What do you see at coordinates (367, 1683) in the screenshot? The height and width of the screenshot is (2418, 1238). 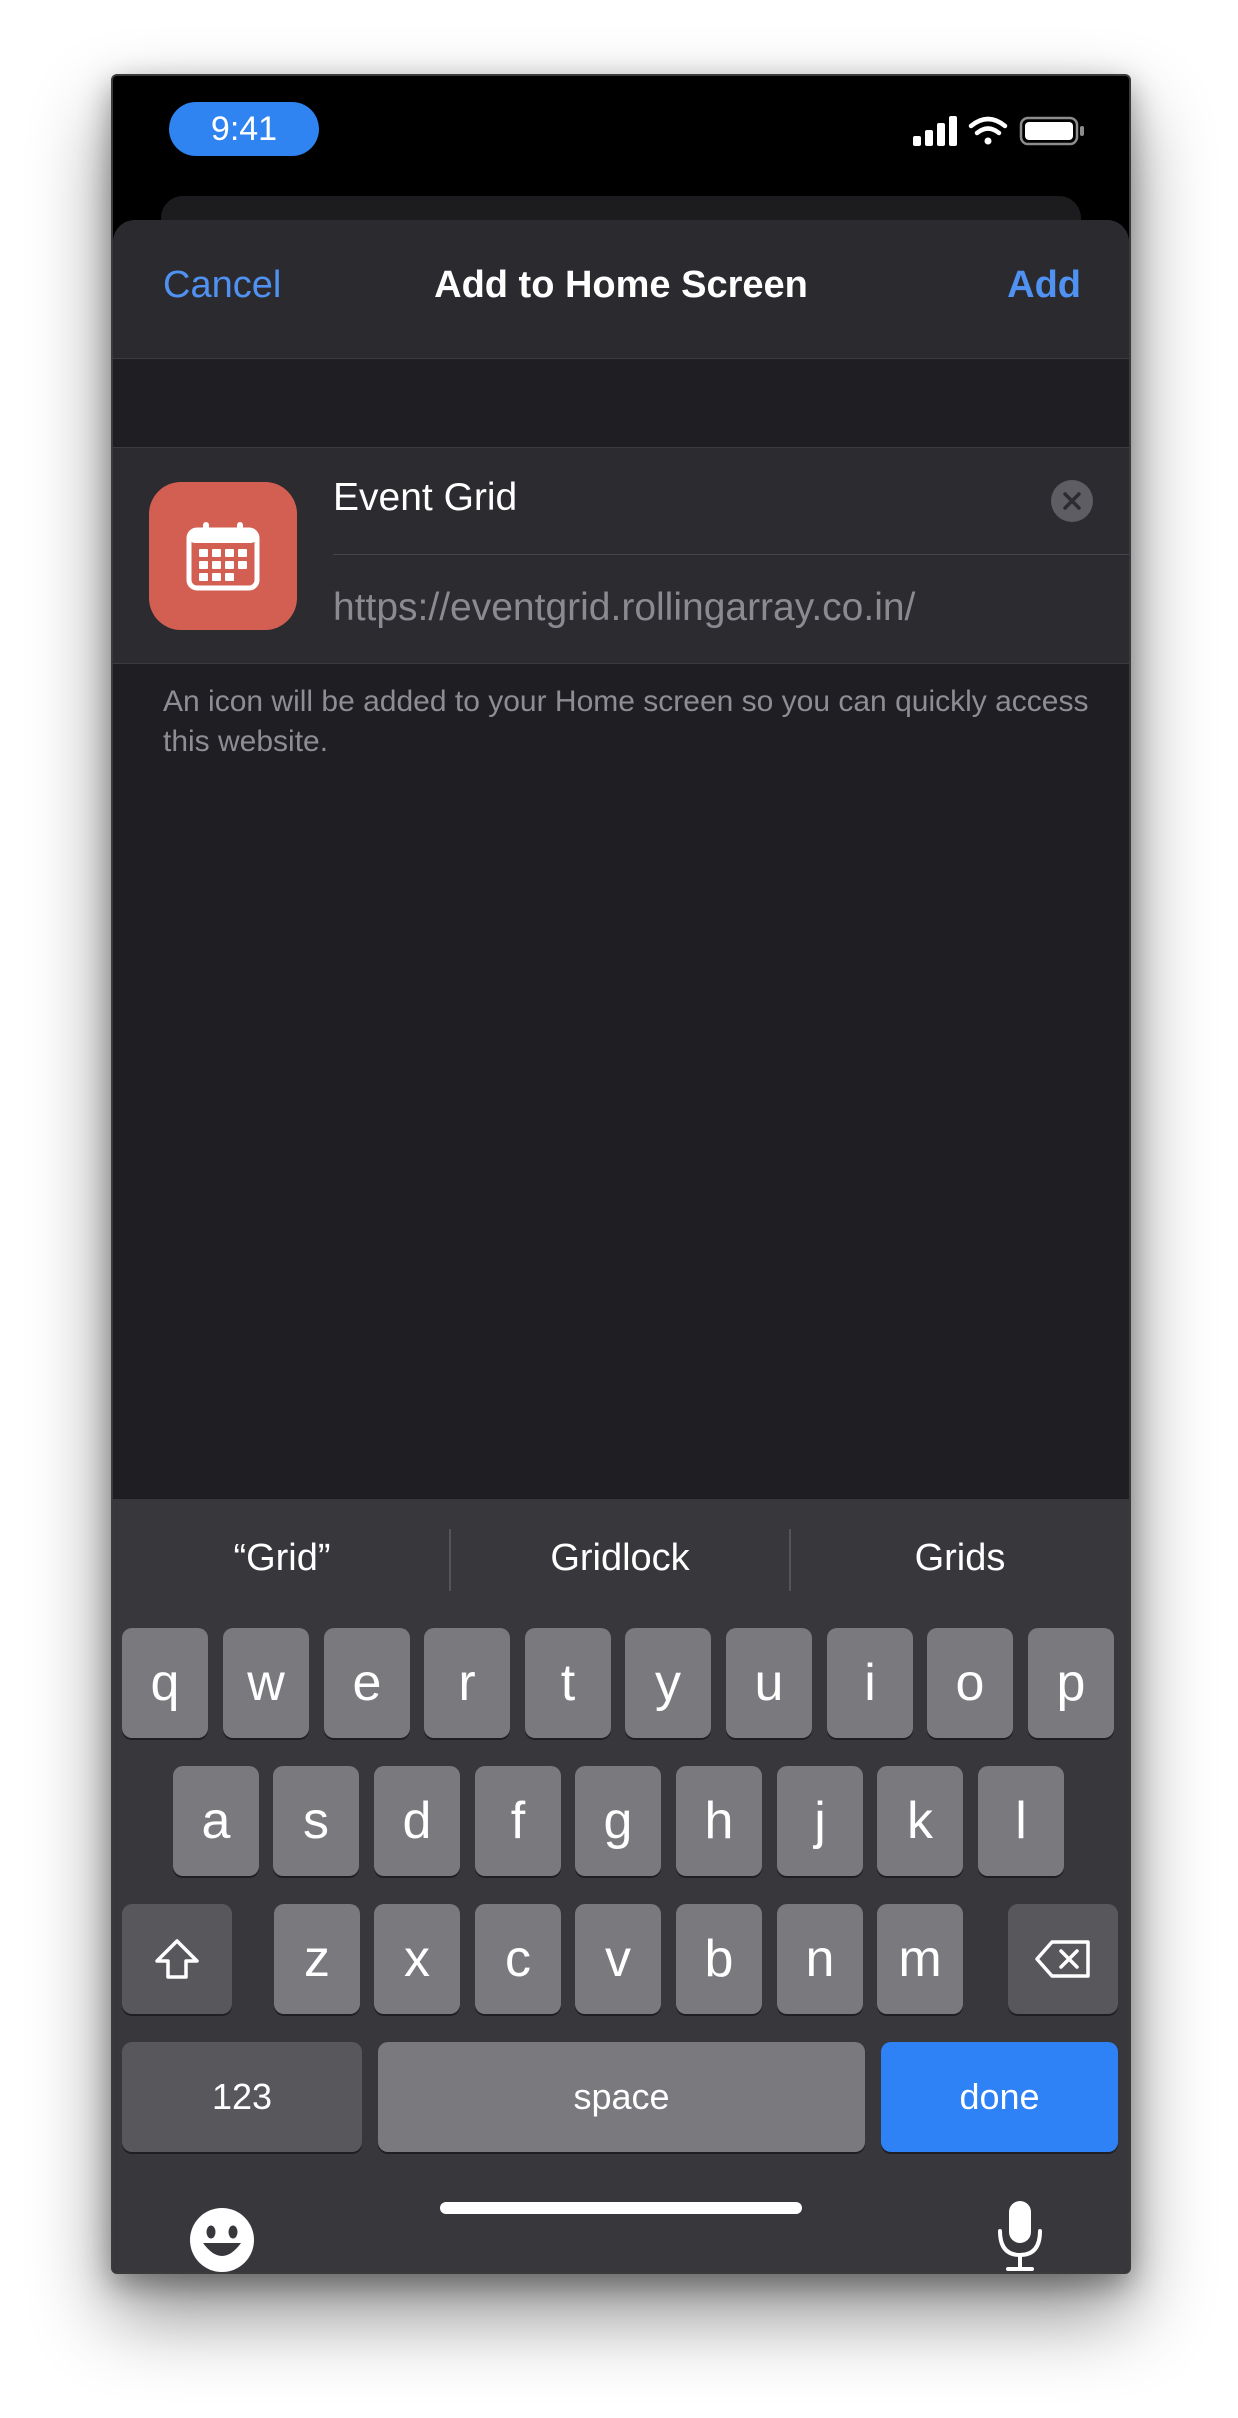 I see `key-e: e` at bounding box center [367, 1683].